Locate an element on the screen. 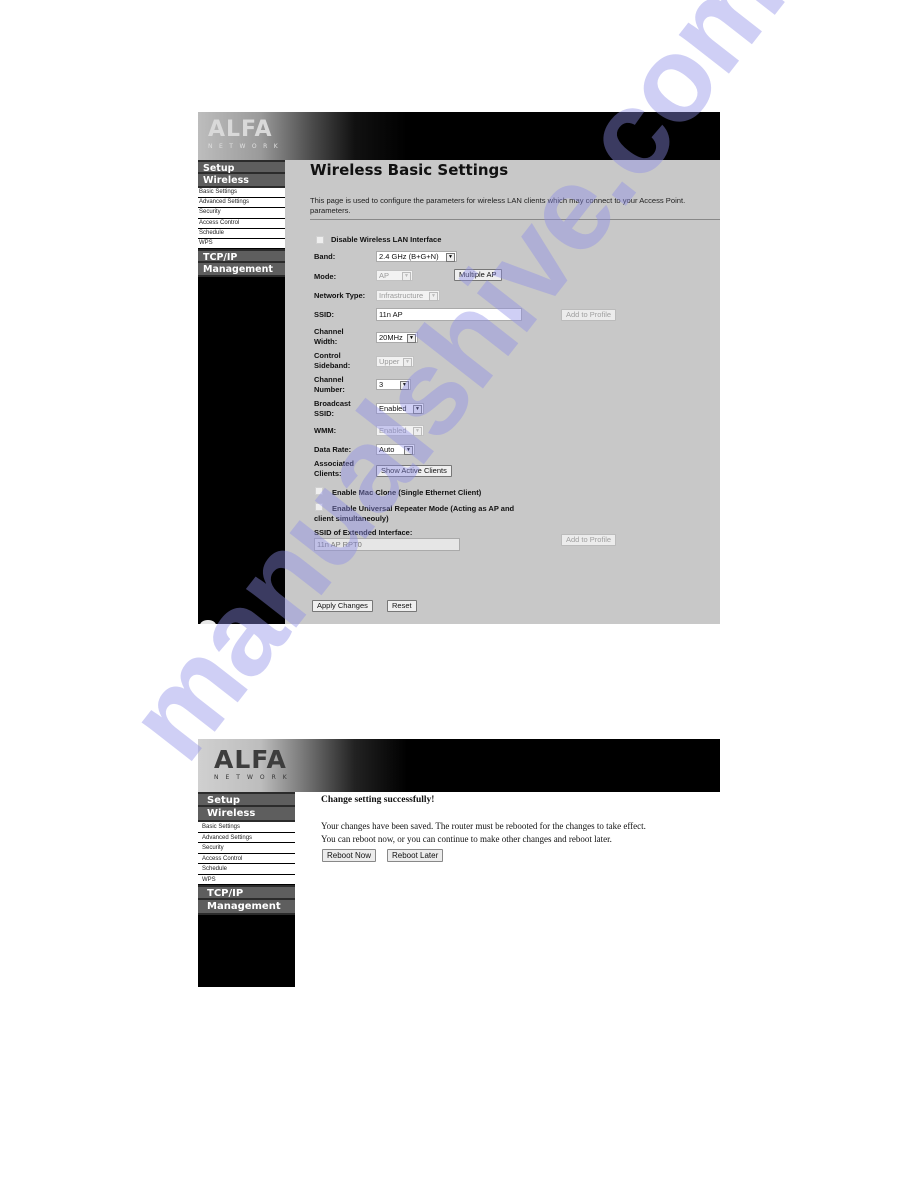  mode-select: AP ▼ is located at coordinates (394, 275).